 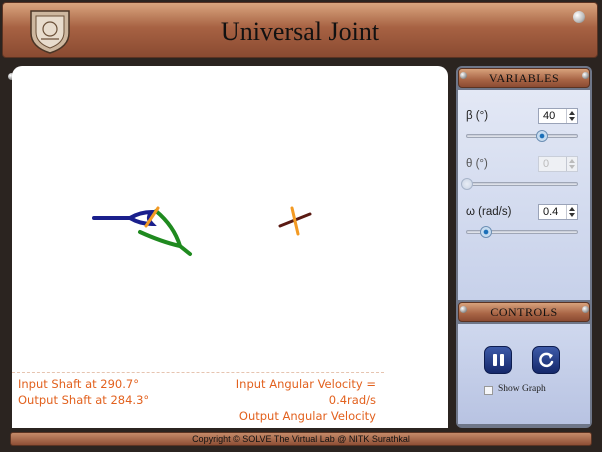 What do you see at coordinates (477, 164) in the screenshot?
I see `theta-label: θ (°)` at bounding box center [477, 164].